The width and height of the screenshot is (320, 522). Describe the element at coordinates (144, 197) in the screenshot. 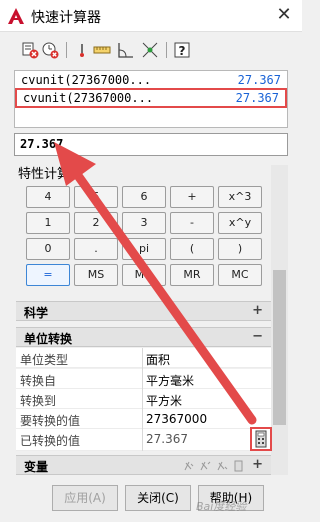

I see `key-6: 6` at that location.